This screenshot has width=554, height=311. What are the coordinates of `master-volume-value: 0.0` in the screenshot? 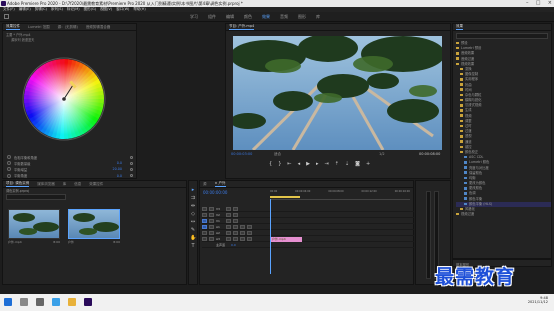 It's located at (233, 245).